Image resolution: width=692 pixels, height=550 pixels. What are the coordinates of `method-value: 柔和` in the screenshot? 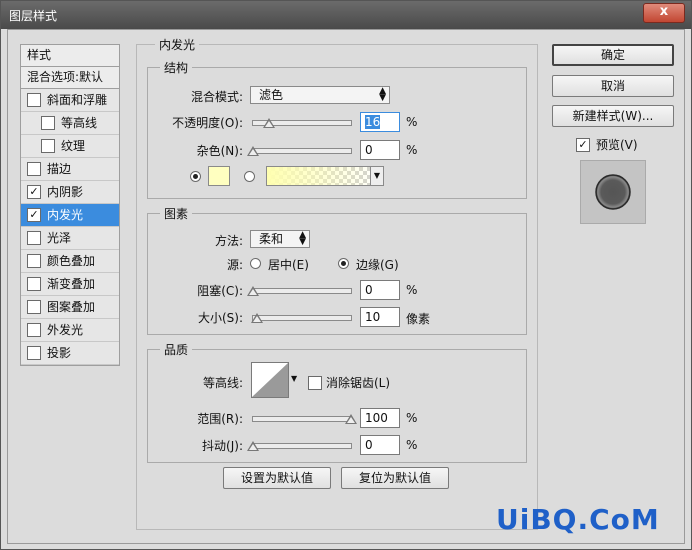 It's located at (271, 239).